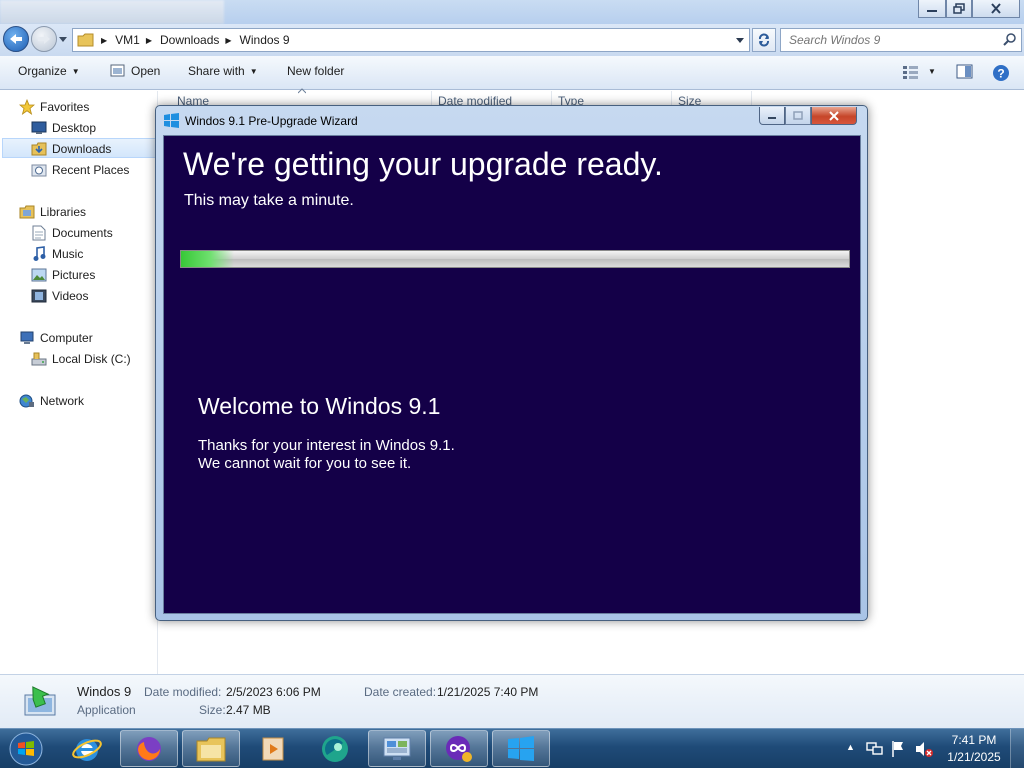 Image resolution: width=1024 pixels, height=768 pixels. I want to click on open-file-icon, so click(117, 70).